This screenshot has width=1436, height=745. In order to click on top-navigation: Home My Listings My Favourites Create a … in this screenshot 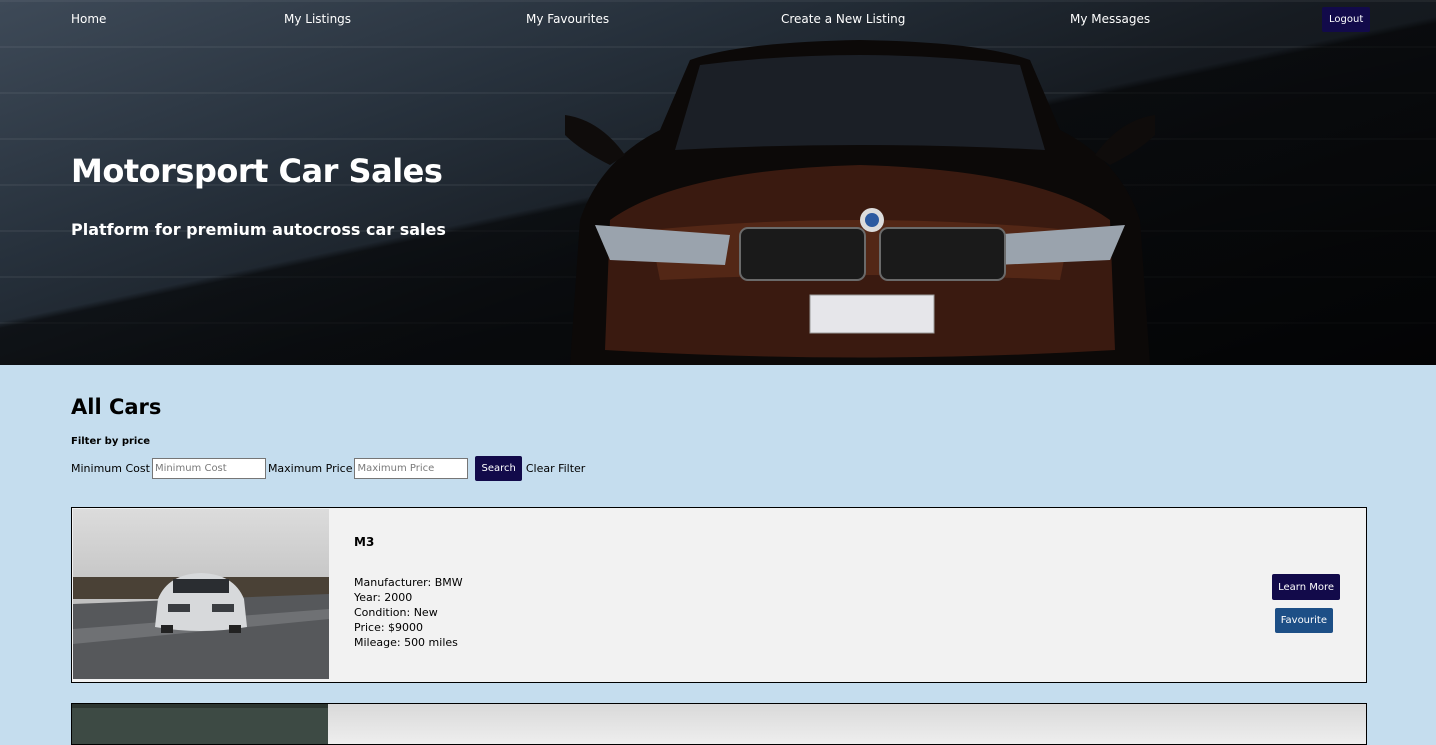, I will do `click(718, 20)`.